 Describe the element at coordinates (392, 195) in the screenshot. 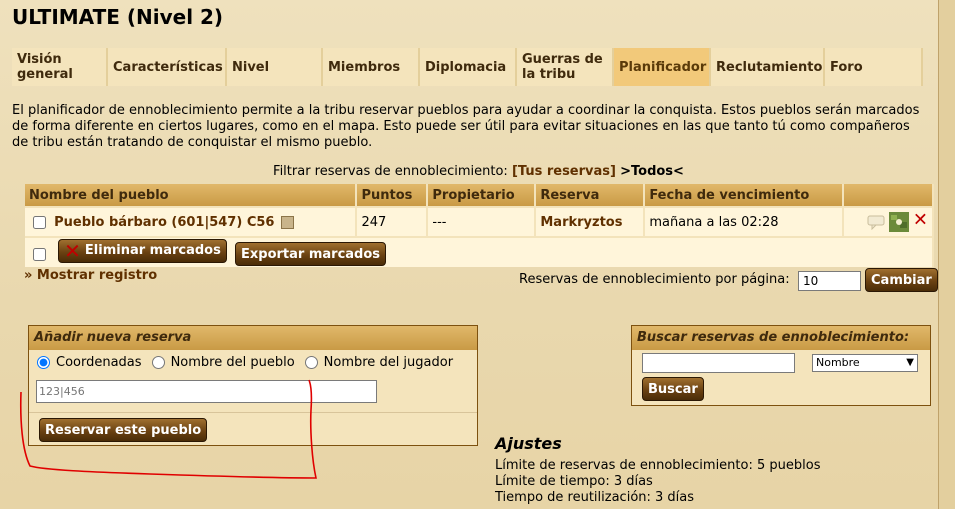

I see `column-header-points: Puntos` at that location.